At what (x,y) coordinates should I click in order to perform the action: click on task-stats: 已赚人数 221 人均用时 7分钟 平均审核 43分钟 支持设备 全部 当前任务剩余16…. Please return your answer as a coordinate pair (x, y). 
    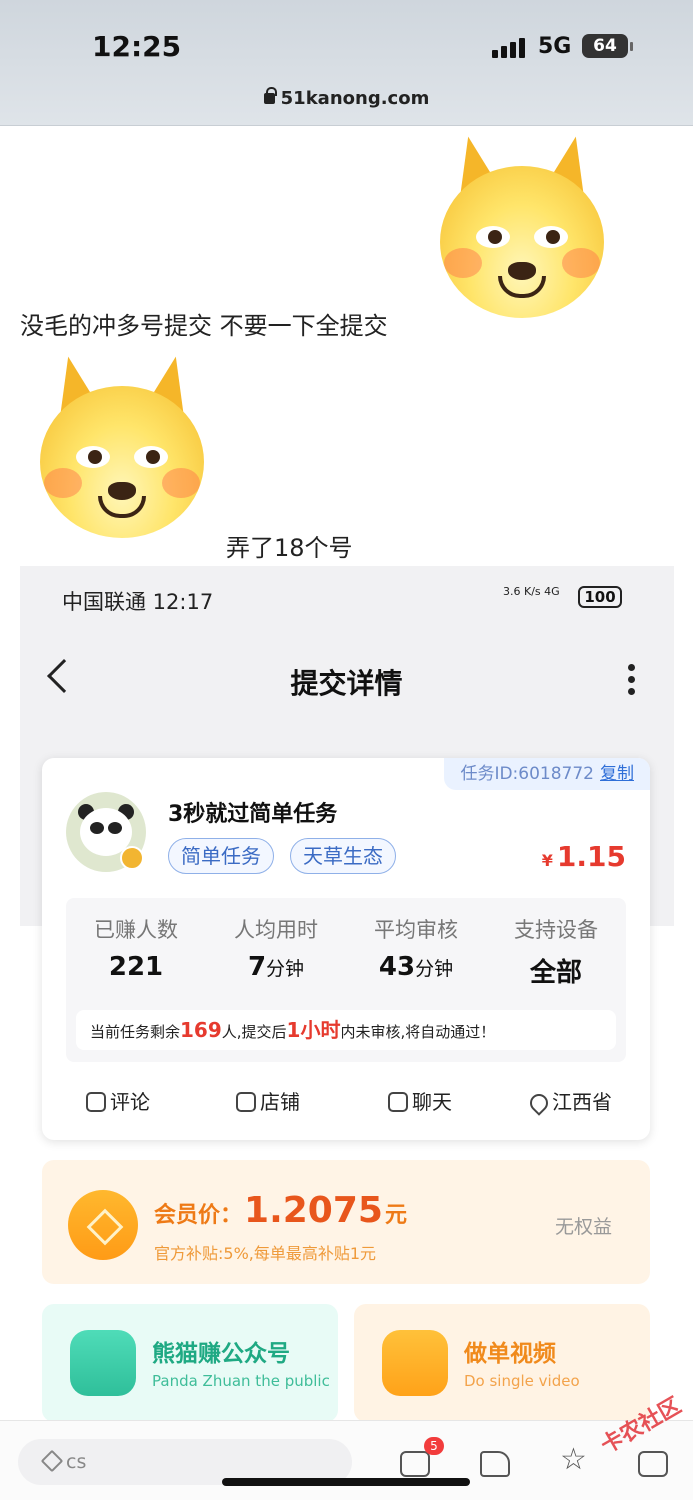
    Looking at the image, I should click on (346, 980).